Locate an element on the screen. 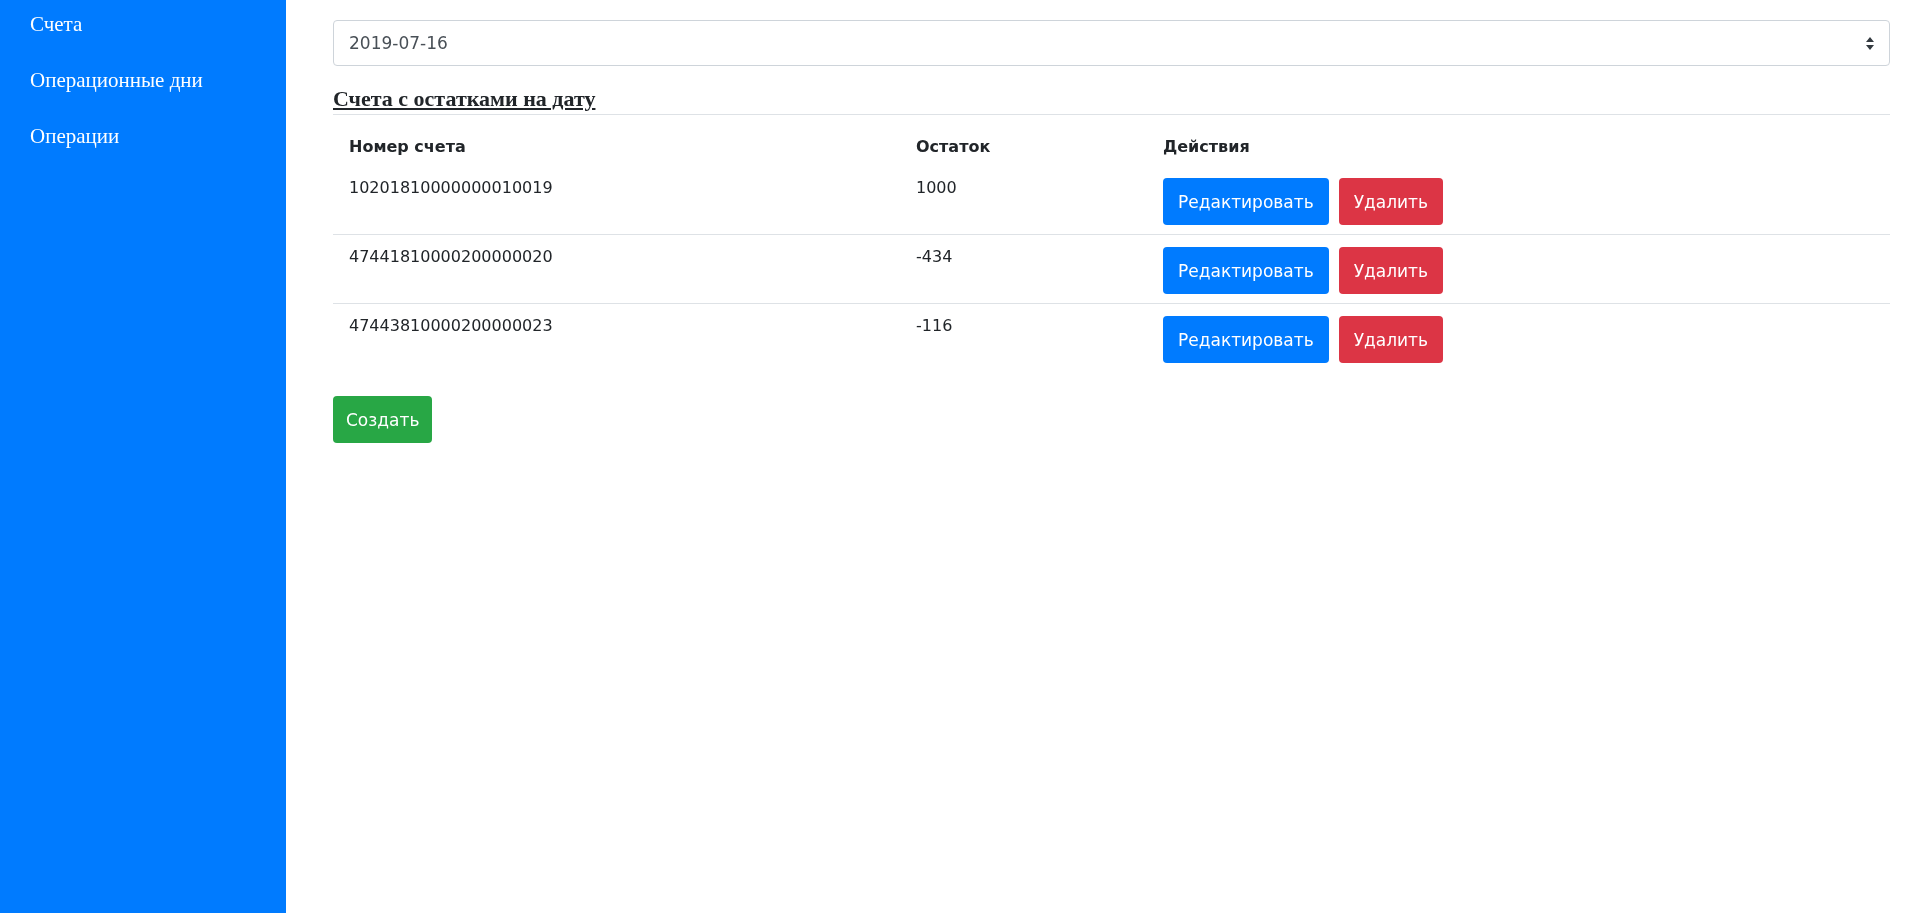 This screenshot has height=913, width=1920. column-header: Остаток is located at coordinates (953, 147).